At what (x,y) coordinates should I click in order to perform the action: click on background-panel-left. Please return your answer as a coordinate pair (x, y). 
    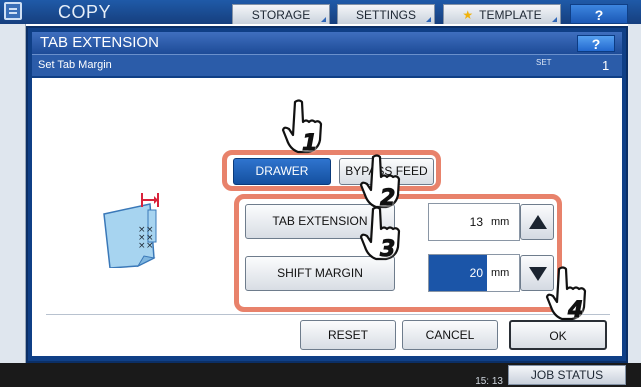
    Looking at the image, I should click on (13, 194).